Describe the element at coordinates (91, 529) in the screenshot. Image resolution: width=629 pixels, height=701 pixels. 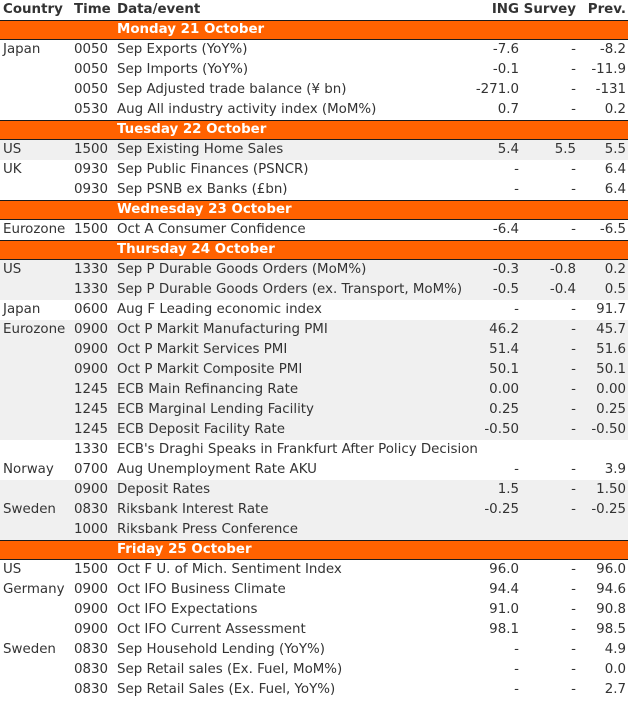
I see `cell-time: 1000` at that location.